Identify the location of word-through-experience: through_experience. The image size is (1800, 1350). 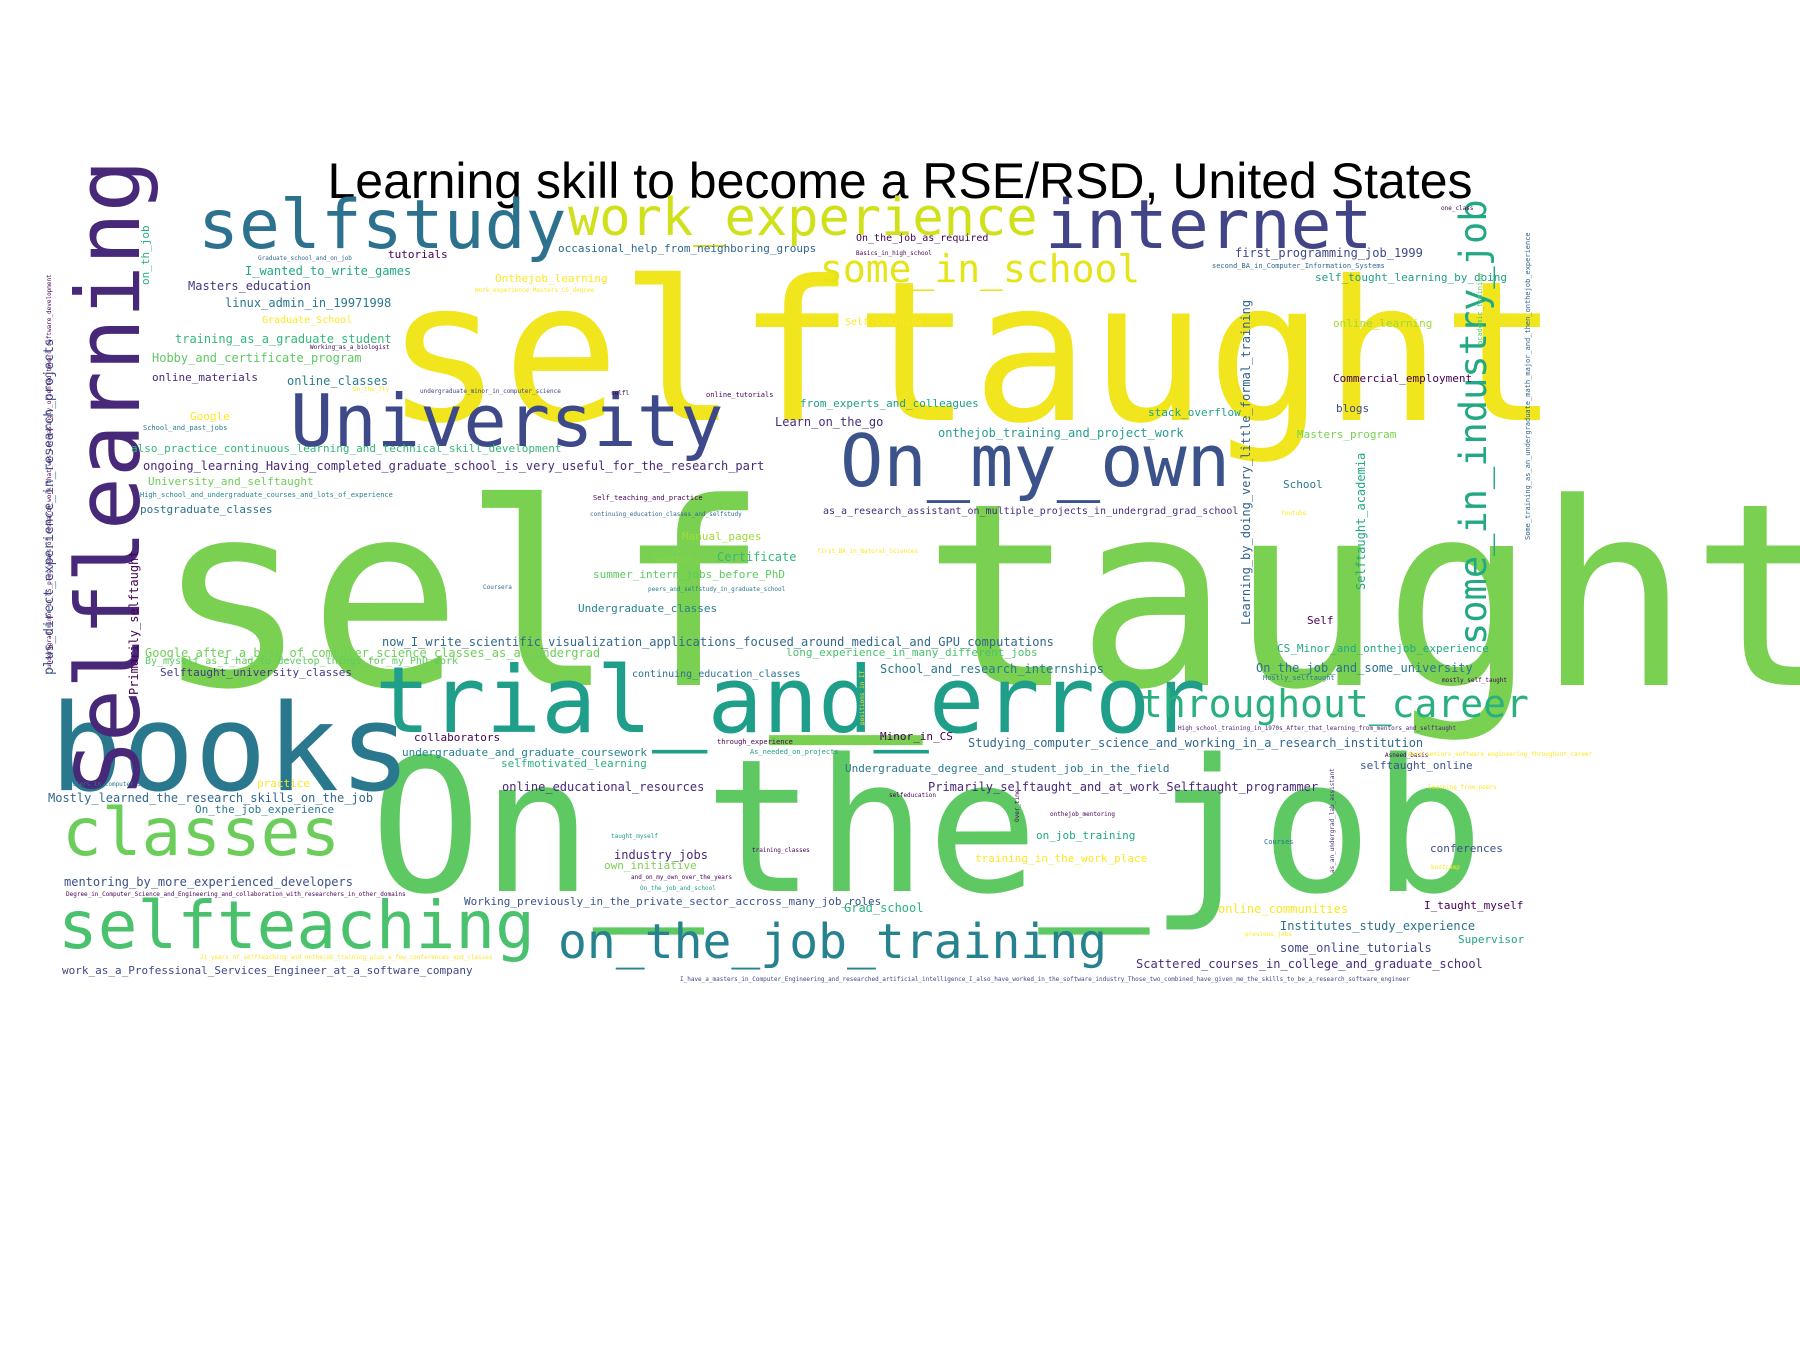
(755, 742).